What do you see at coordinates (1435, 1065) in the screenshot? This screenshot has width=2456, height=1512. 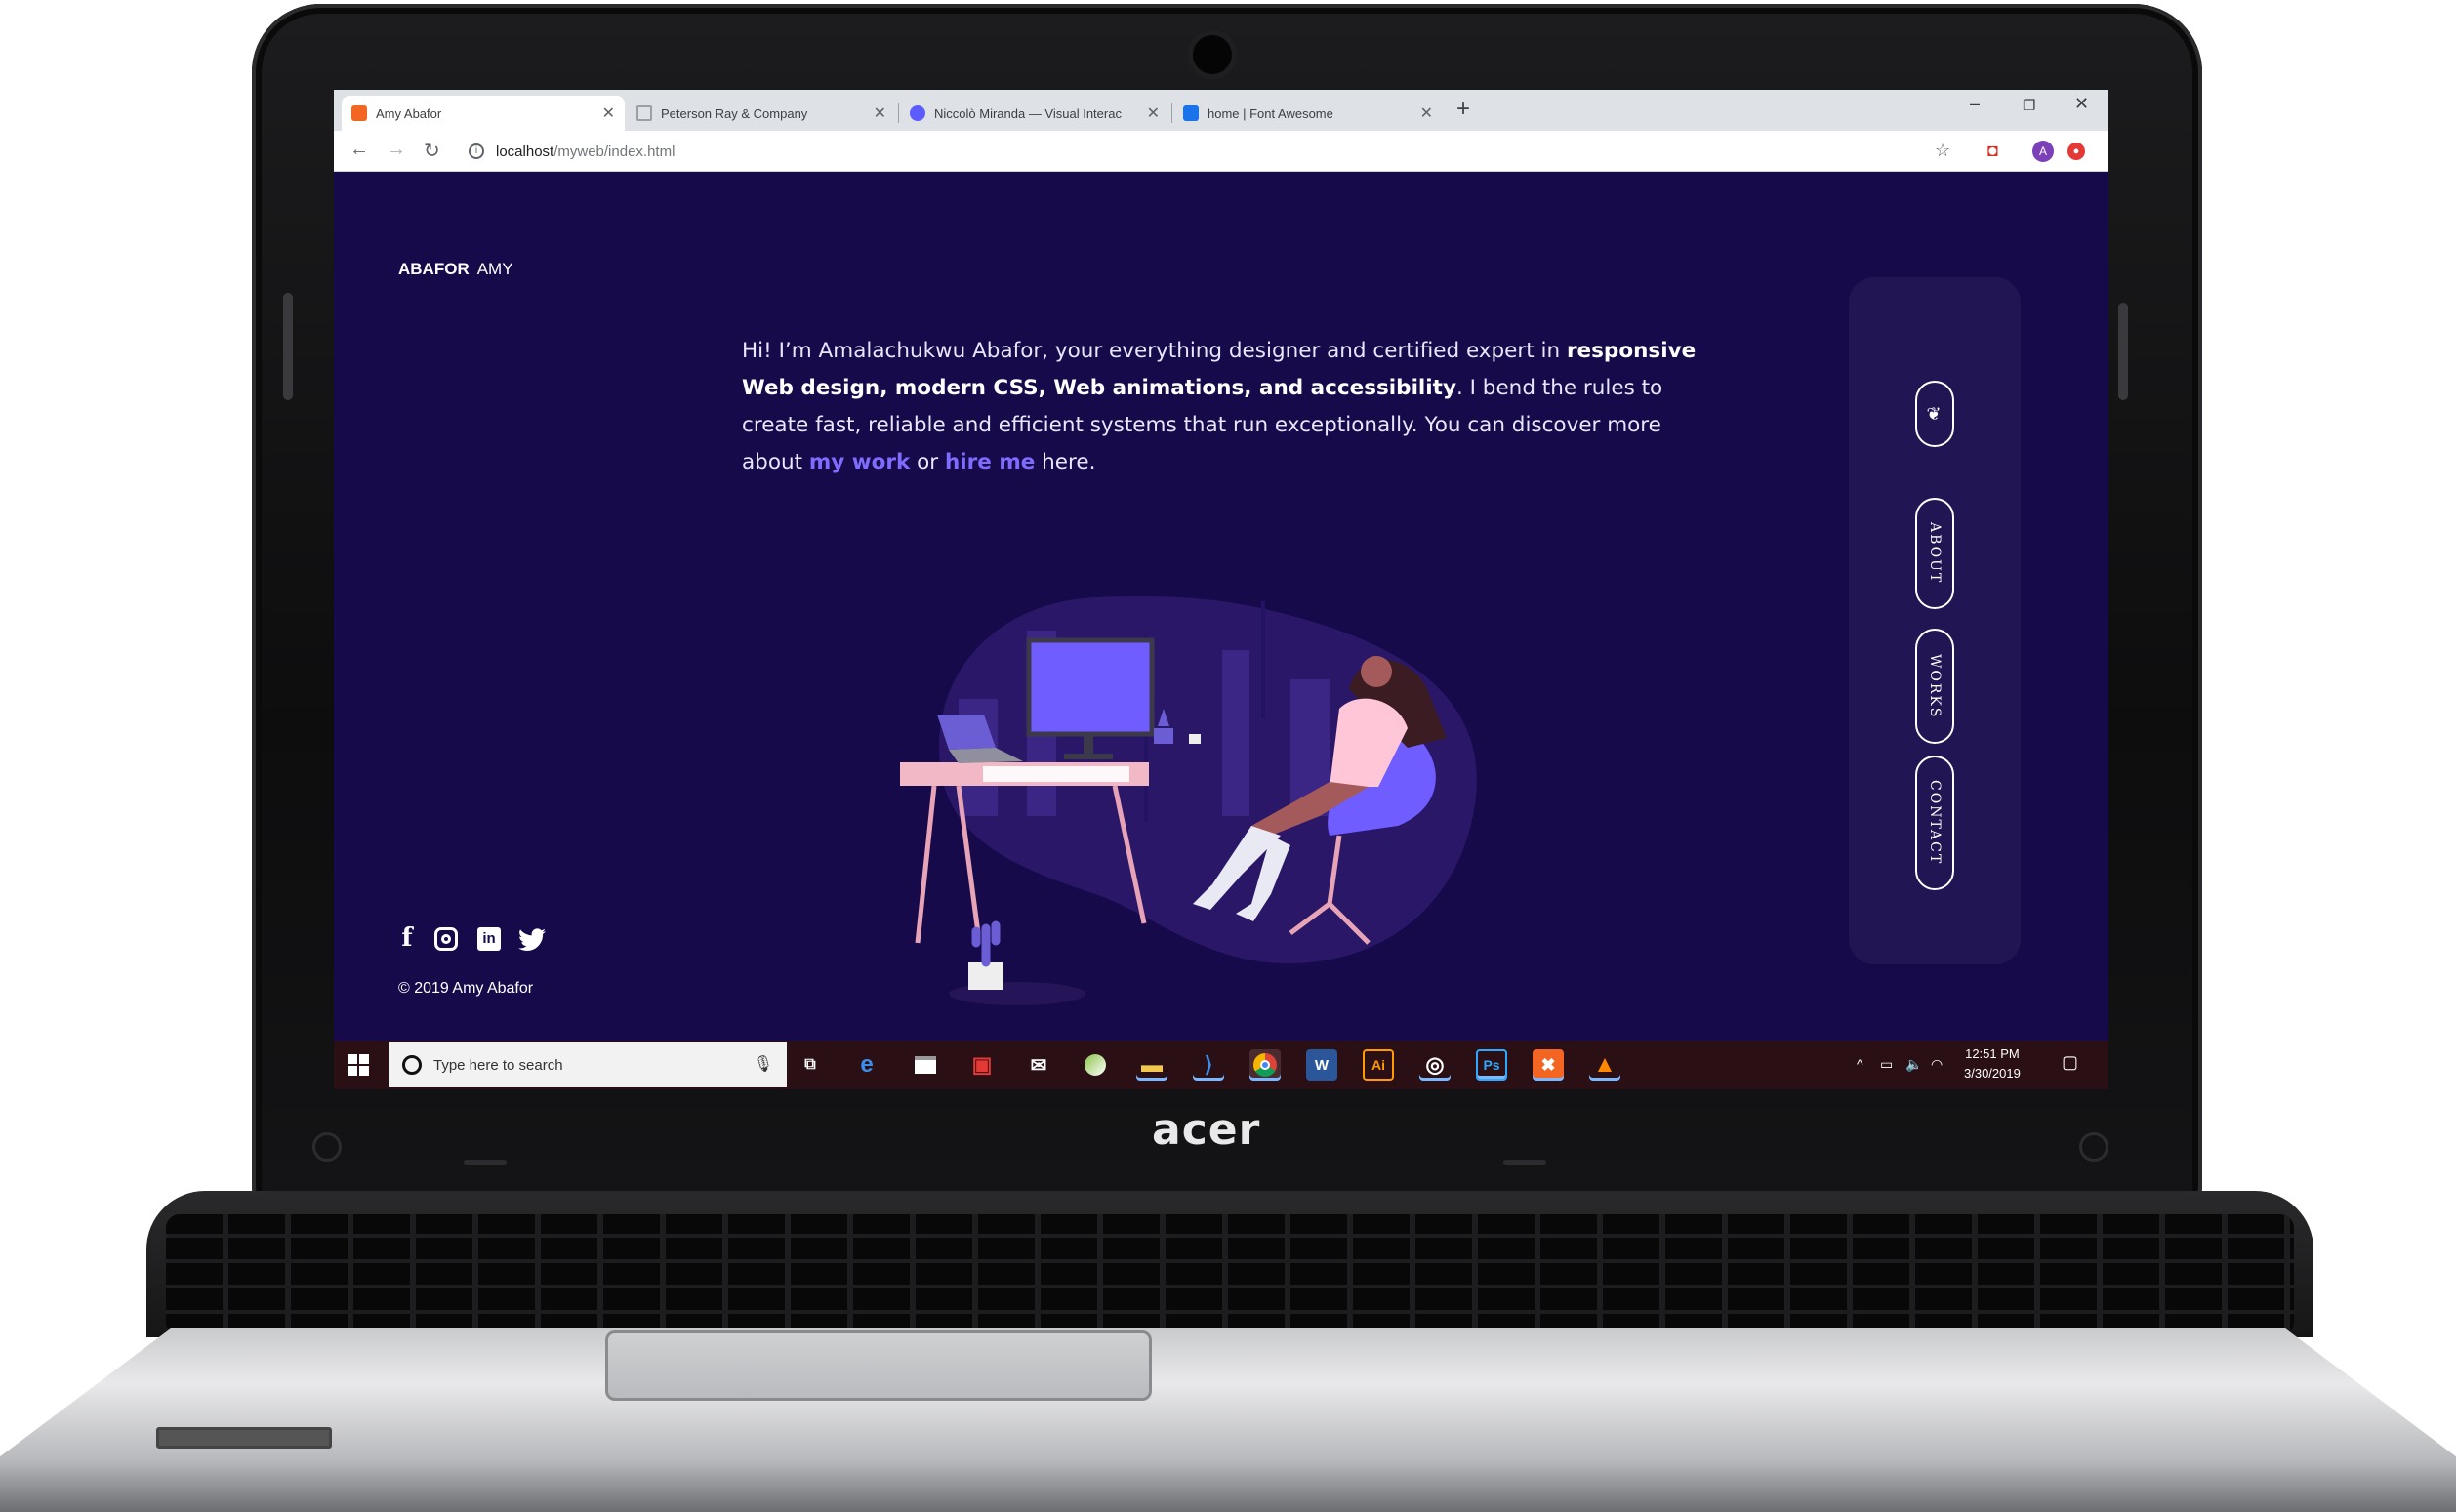 I see `media-player-icon: ◎` at bounding box center [1435, 1065].